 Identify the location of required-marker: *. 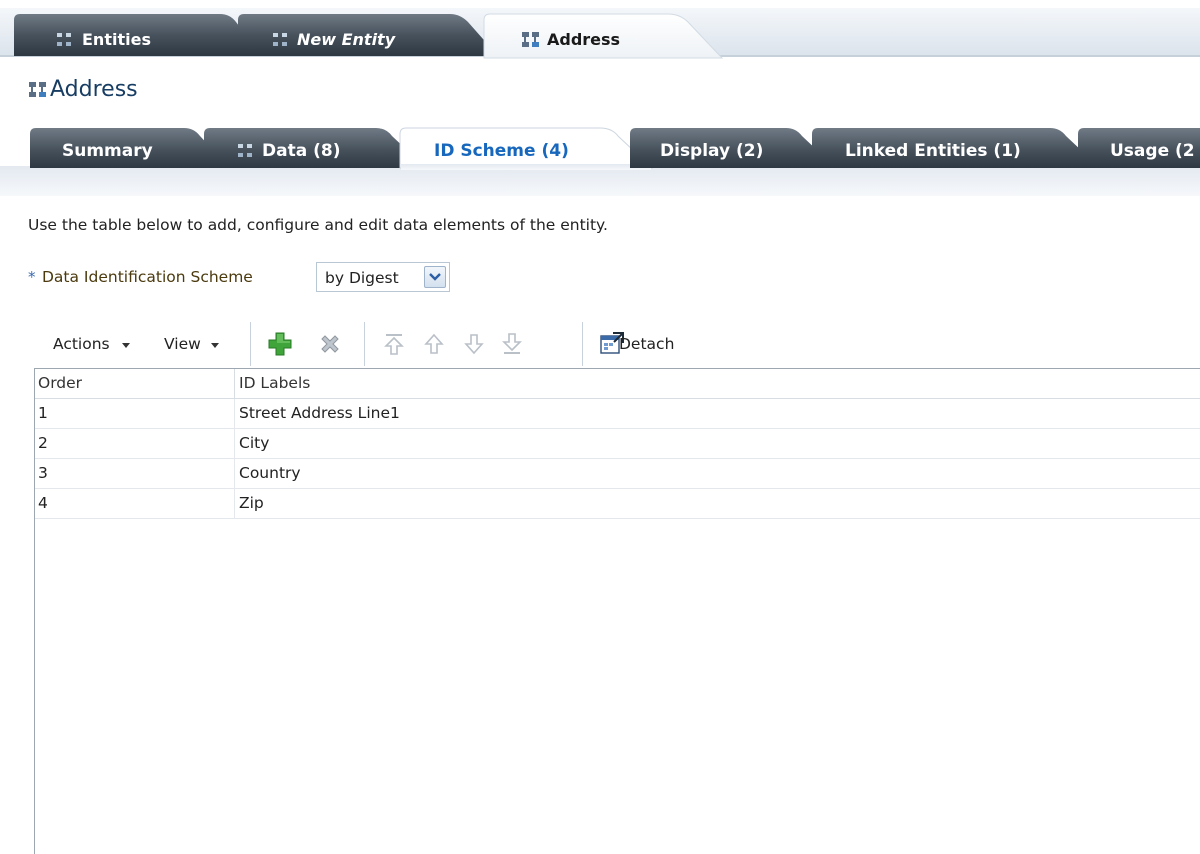
(32, 277).